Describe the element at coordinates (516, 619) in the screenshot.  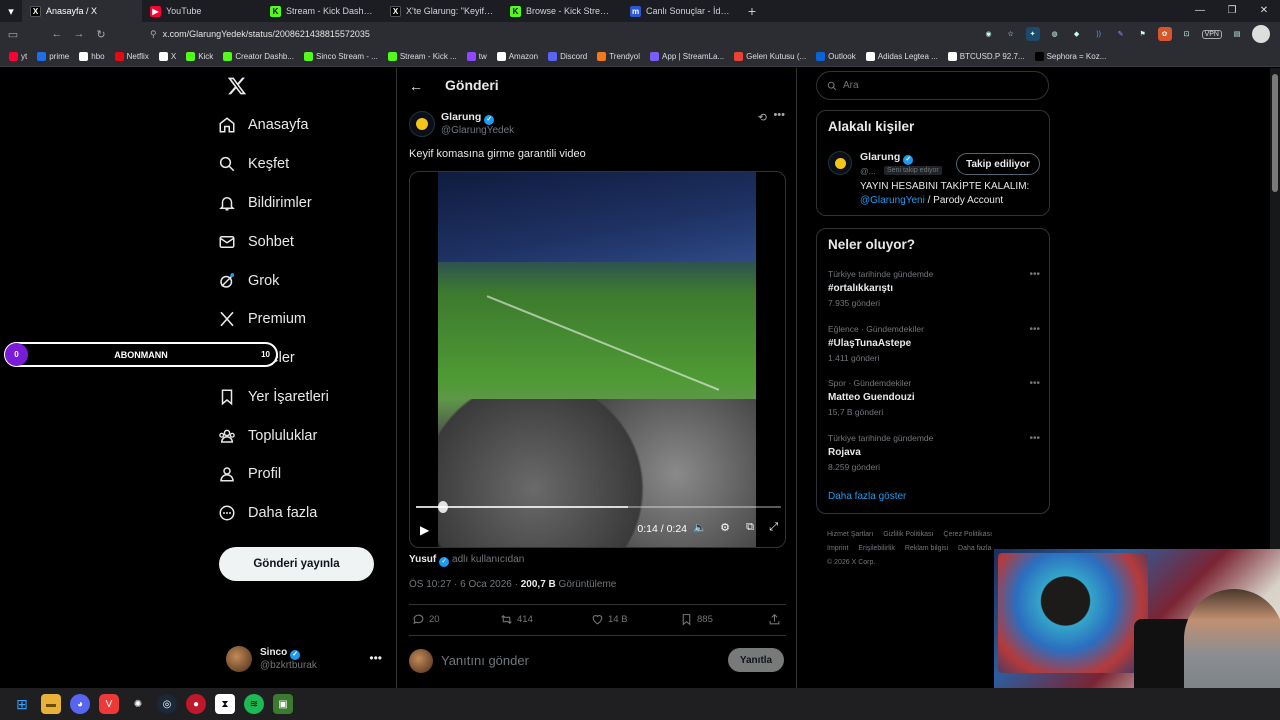
I see `repost-action: 414` at that location.